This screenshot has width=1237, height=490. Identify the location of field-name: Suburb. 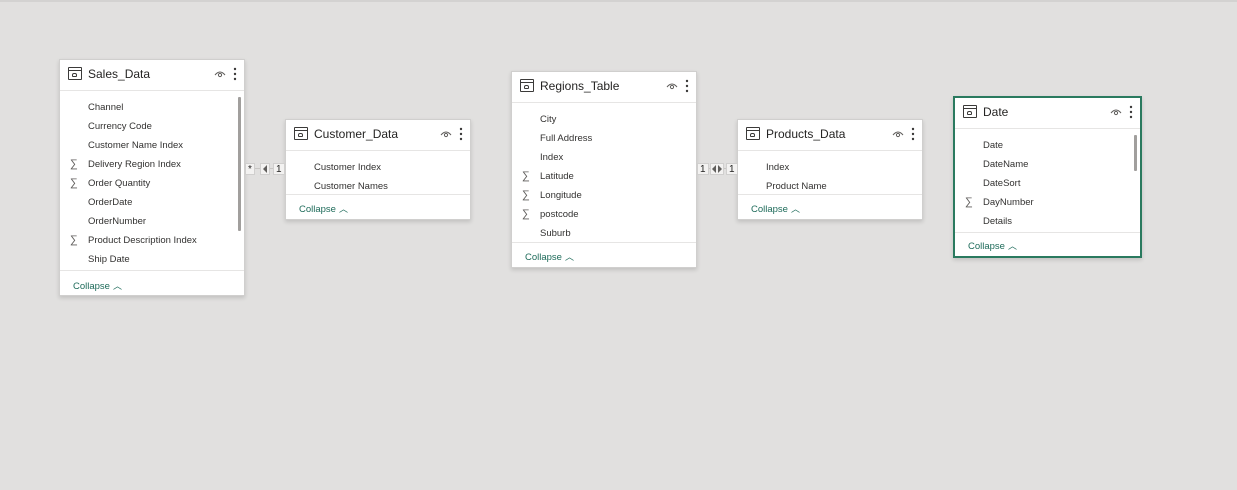
(555, 233).